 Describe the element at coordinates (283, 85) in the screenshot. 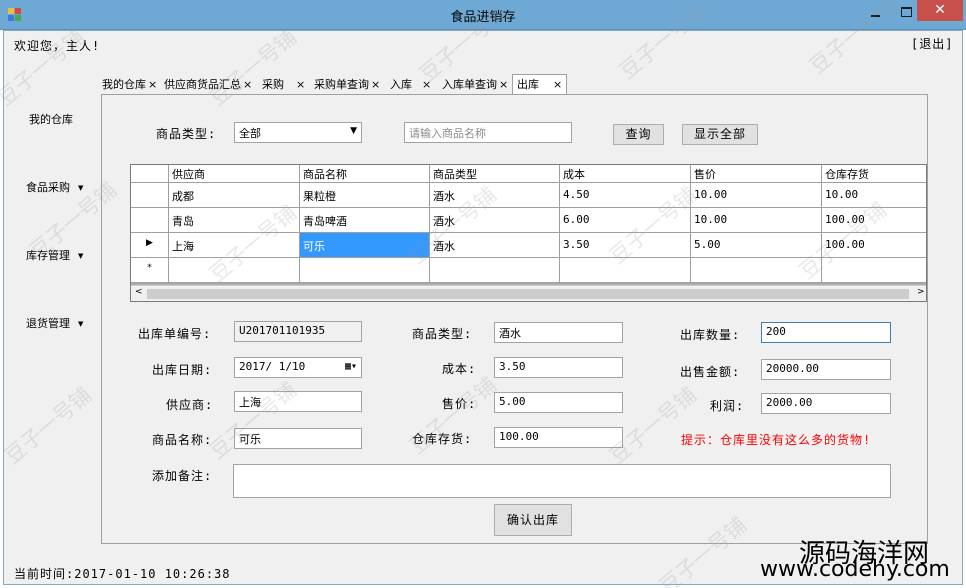

I see `tab-purchase: 采购 ×` at that location.